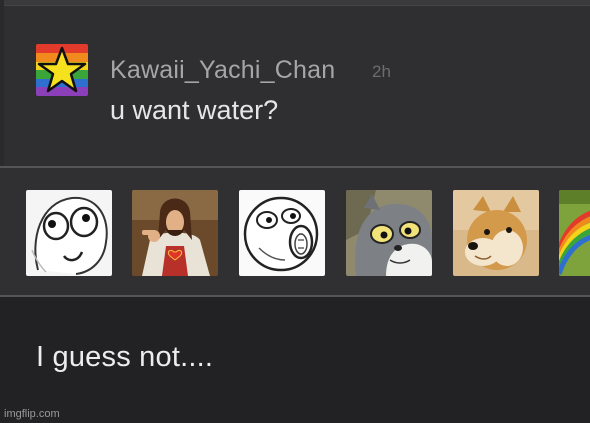  What do you see at coordinates (32, 414) in the screenshot?
I see `watermark: imgflip.com` at bounding box center [32, 414].